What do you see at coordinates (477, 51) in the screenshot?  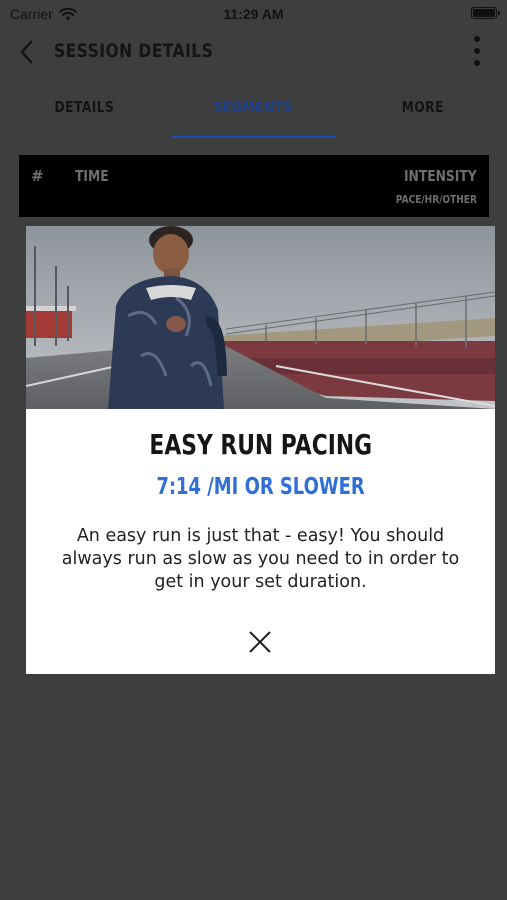 I see `more-vertical-icon` at bounding box center [477, 51].